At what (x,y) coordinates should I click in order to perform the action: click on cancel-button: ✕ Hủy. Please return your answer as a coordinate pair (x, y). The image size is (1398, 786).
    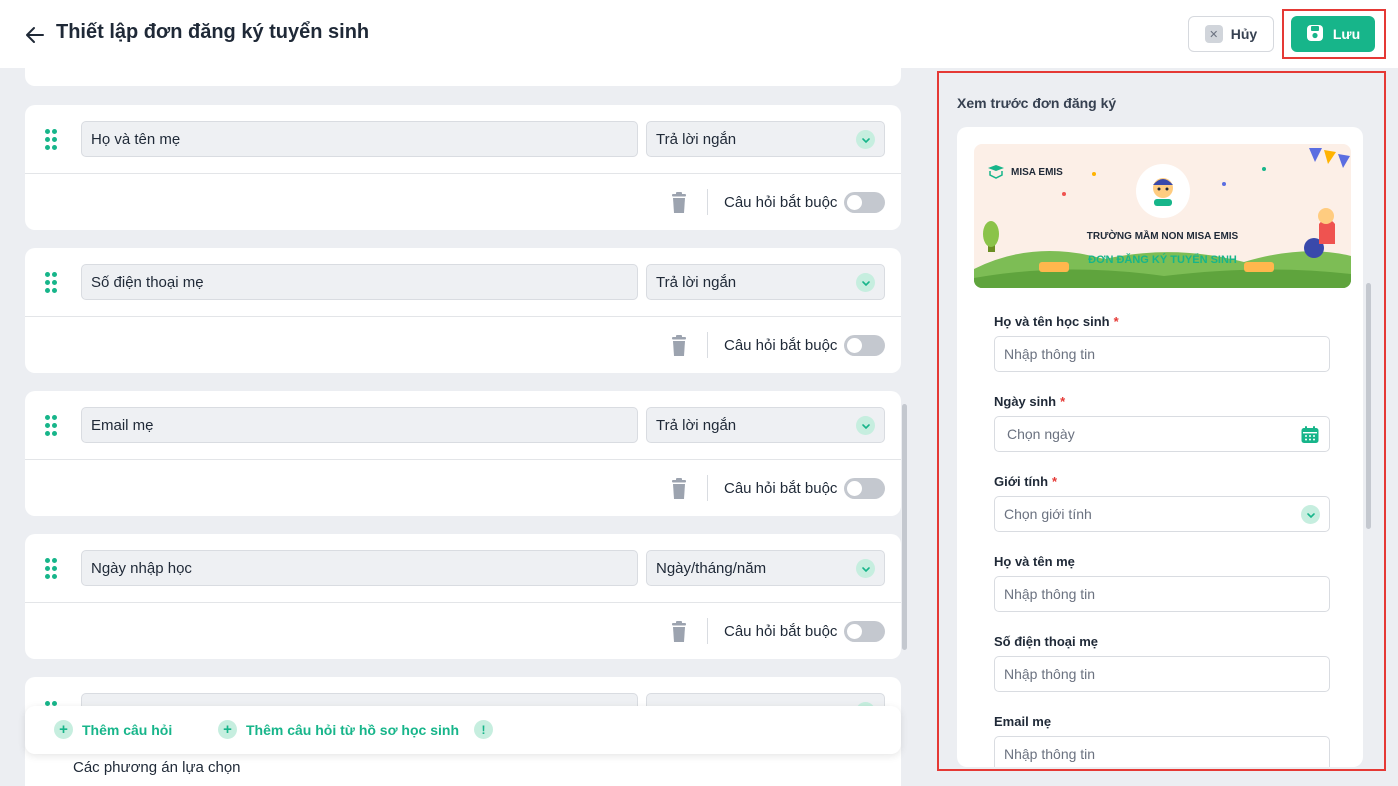
    Looking at the image, I should click on (1231, 34).